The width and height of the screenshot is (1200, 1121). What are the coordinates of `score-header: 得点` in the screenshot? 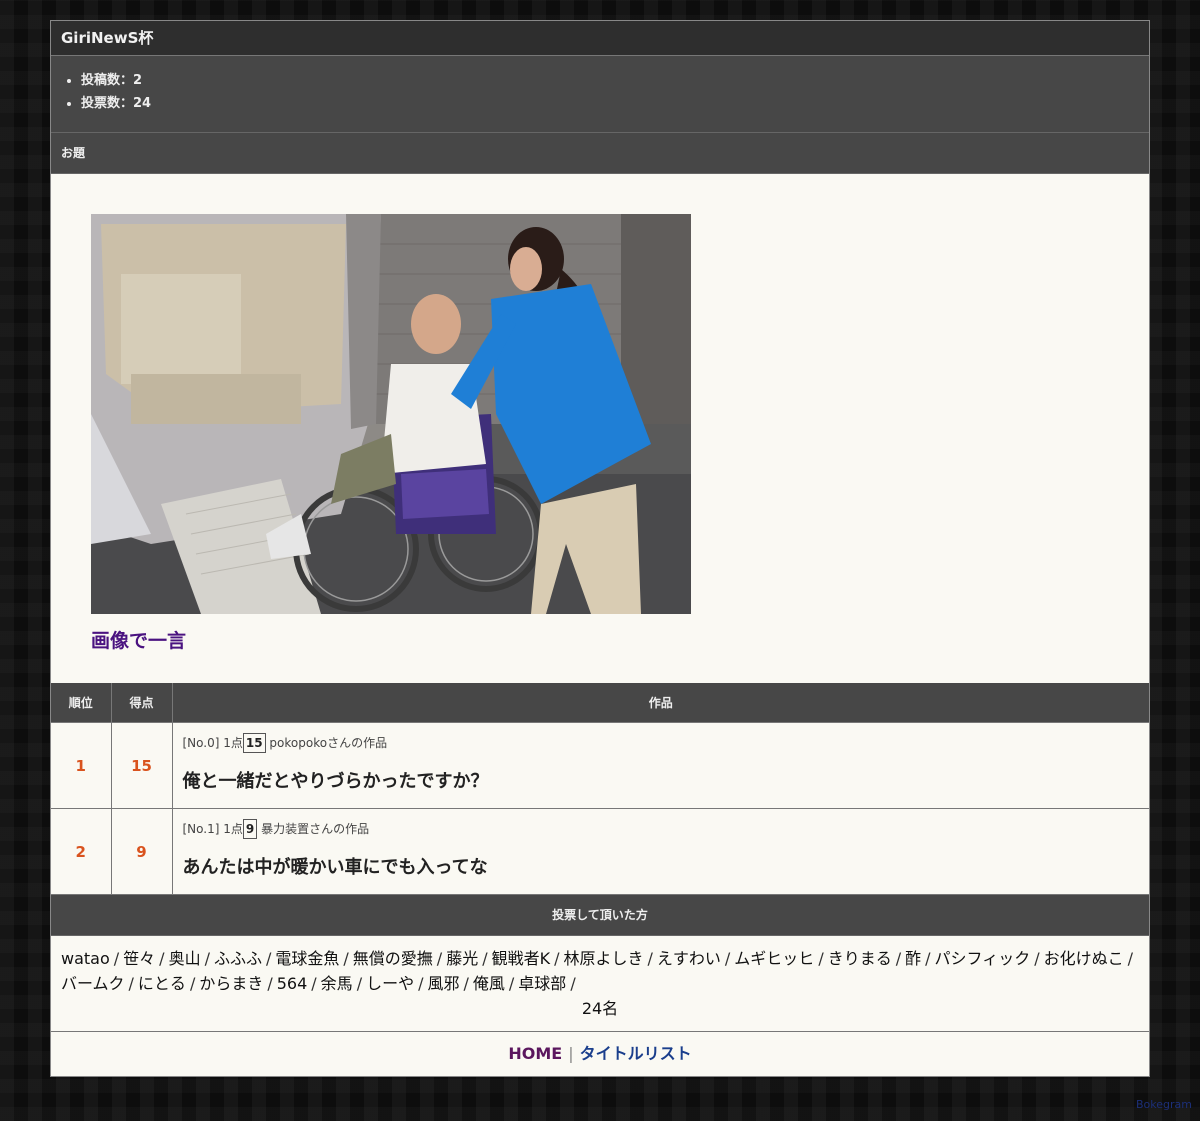 It's located at (141, 703).